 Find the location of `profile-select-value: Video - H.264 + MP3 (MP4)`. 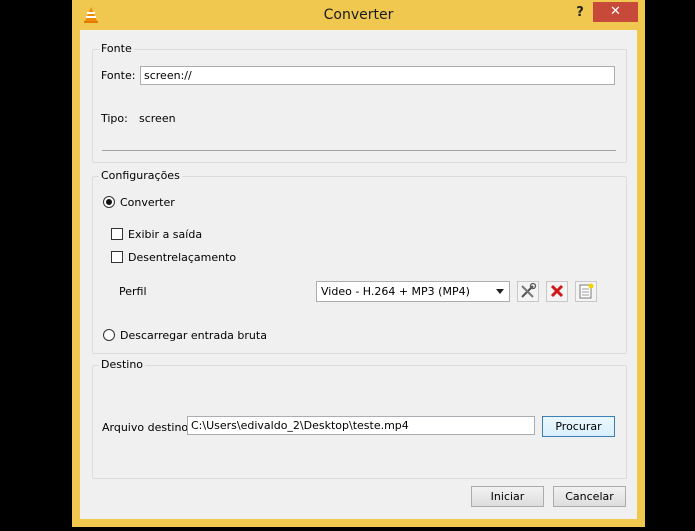

profile-select-value: Video - H.264 + MP3 (MP4) is located at coordinates (395, 291).